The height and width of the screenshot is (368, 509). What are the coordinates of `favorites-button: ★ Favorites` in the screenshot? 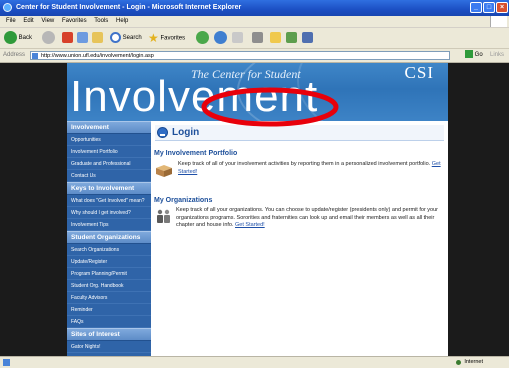 It's located at (166, 38).